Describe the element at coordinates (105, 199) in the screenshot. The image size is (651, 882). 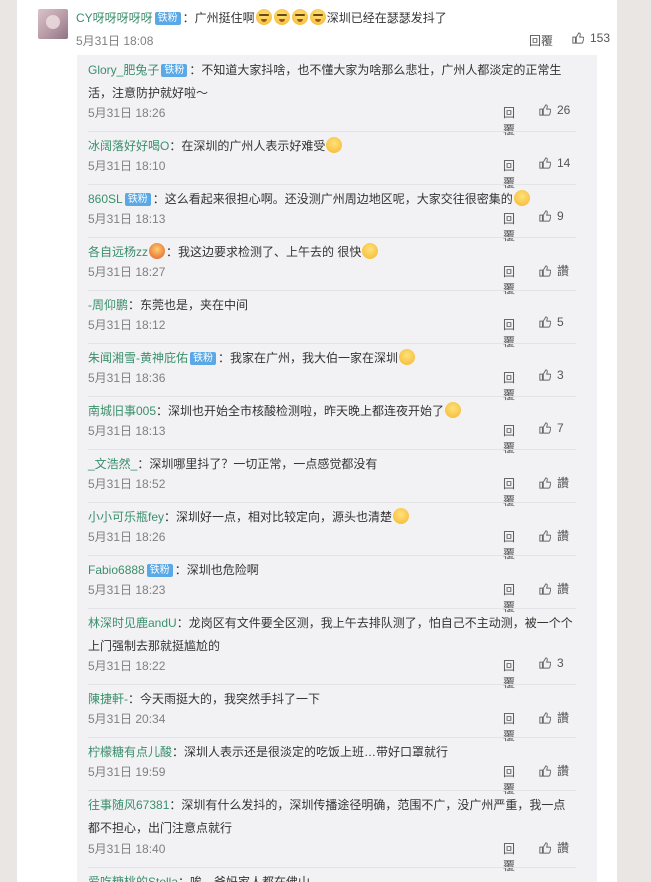
I see `reply-user: 860SL` at that location.